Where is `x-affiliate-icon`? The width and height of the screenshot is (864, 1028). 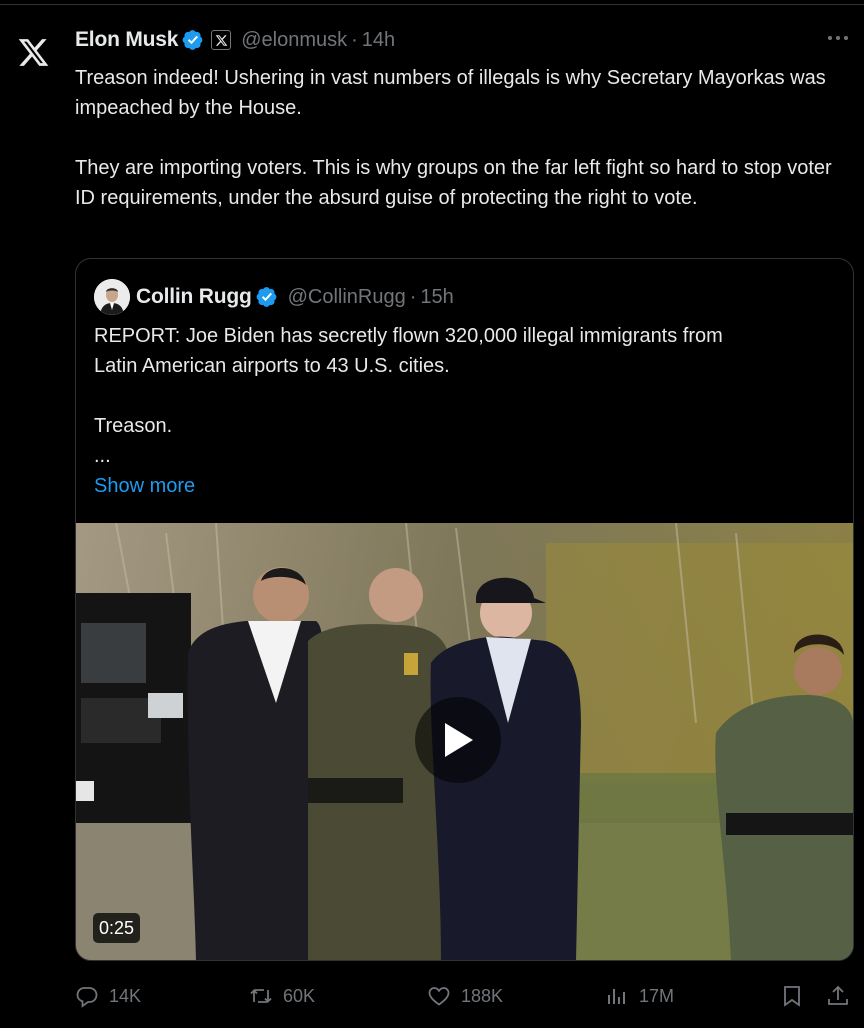
x-affiliate-icon is located at coordinates (221, 40).